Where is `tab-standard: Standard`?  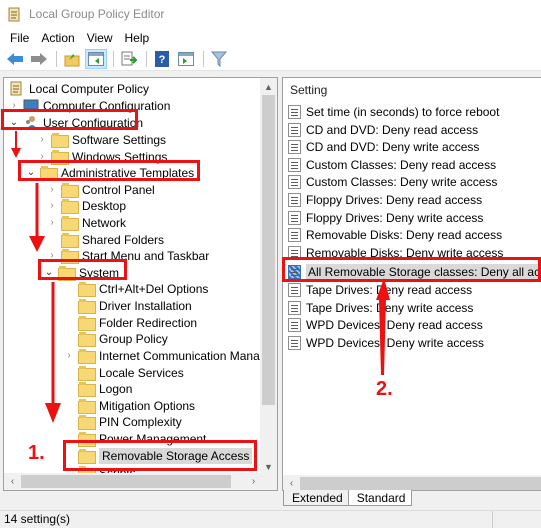 tab-standard: Standard is located at coordinates (380, 498).